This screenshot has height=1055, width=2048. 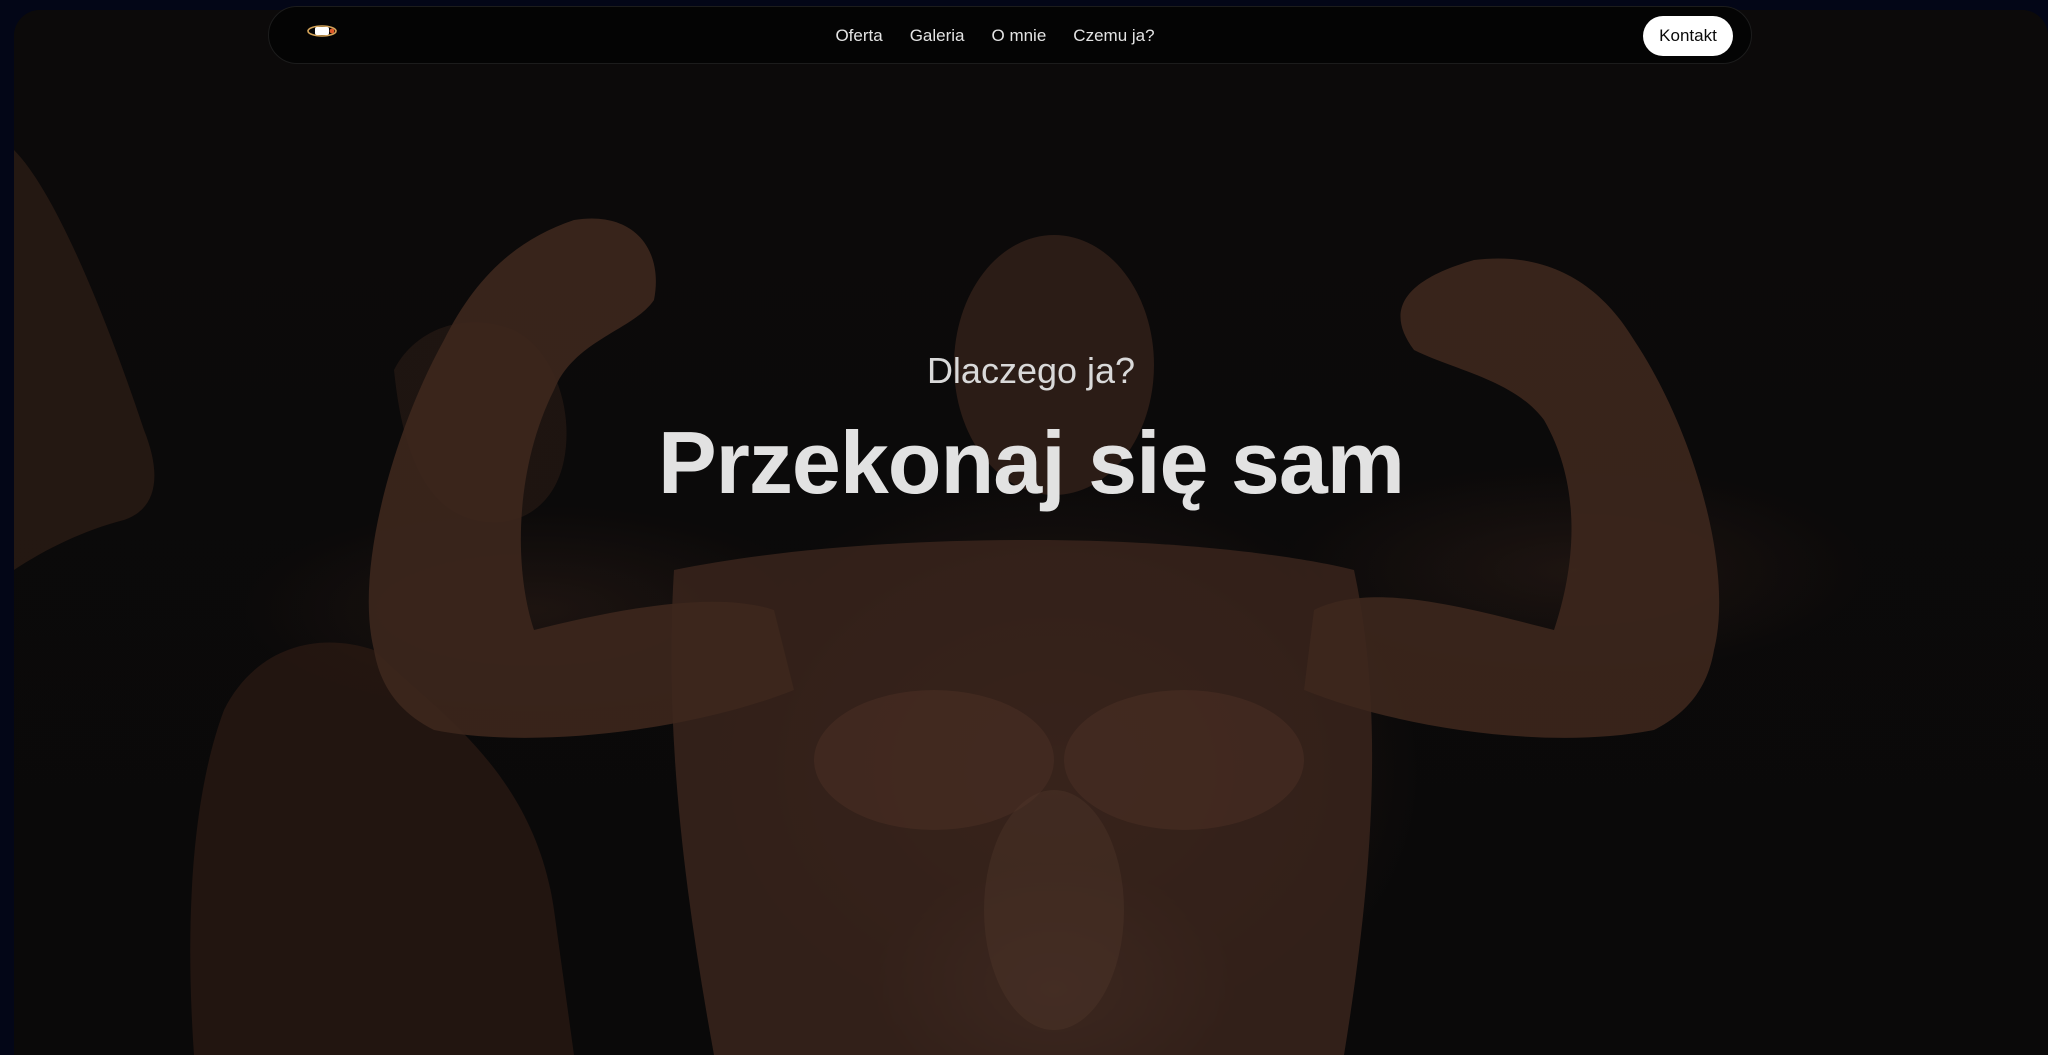 I want to click on nav-links: Oferta Galeria O mnie Czemu ja?, so click(x=995, y=36).